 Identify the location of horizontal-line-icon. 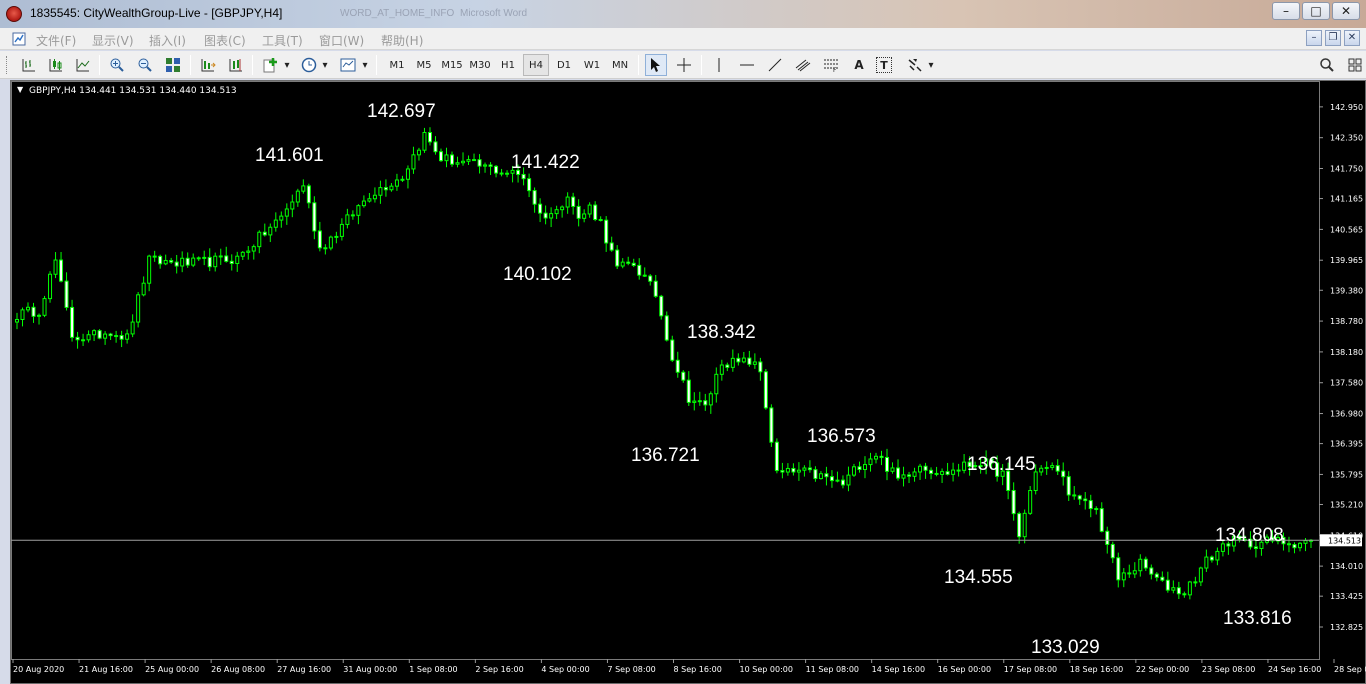
(747, 65).